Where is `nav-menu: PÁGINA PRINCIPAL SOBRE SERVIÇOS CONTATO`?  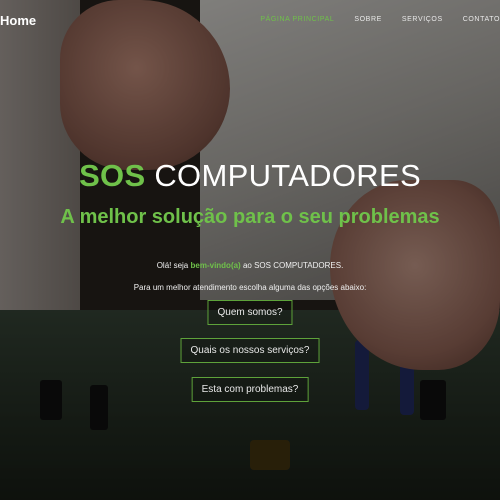 nav-menu: PÁGINA PRINCIPAL SOBRE SERVIÇOS CONTATO is located at coordinates (370, 19).